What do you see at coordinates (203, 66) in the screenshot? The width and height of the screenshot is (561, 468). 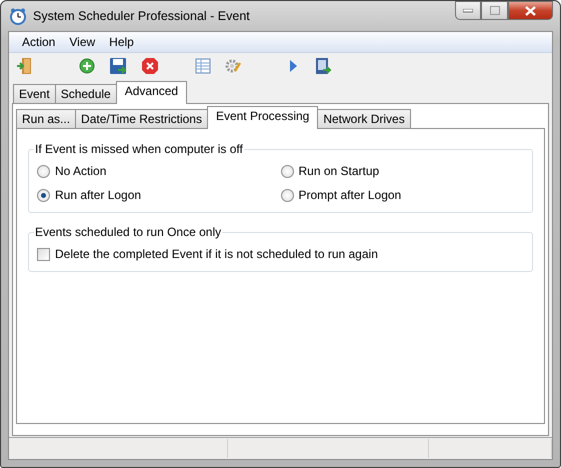 I see `table-icon` at bounding box center [203, 66].